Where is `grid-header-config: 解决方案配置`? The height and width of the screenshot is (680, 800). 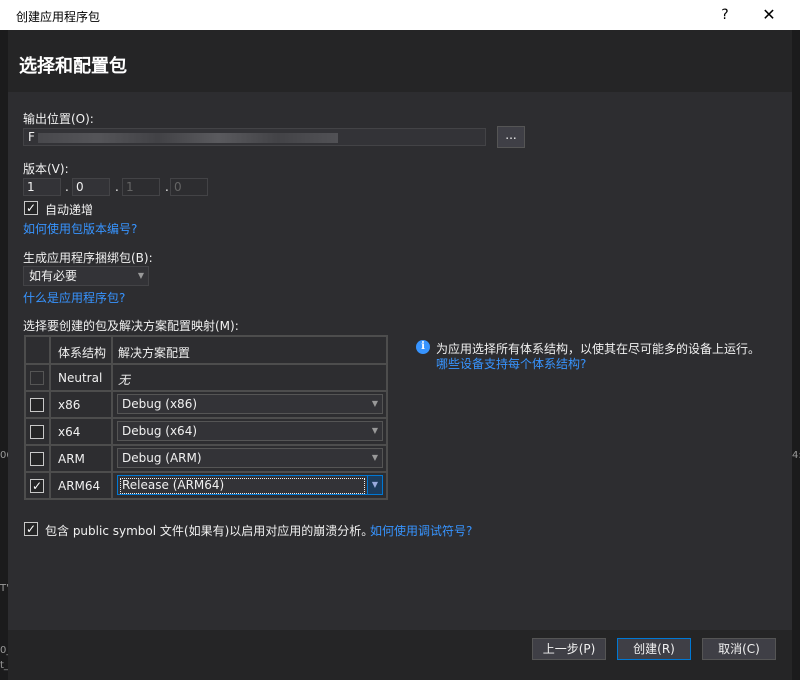
grid-header-config: 解决方案配置 is located at coordinates (249, 350).